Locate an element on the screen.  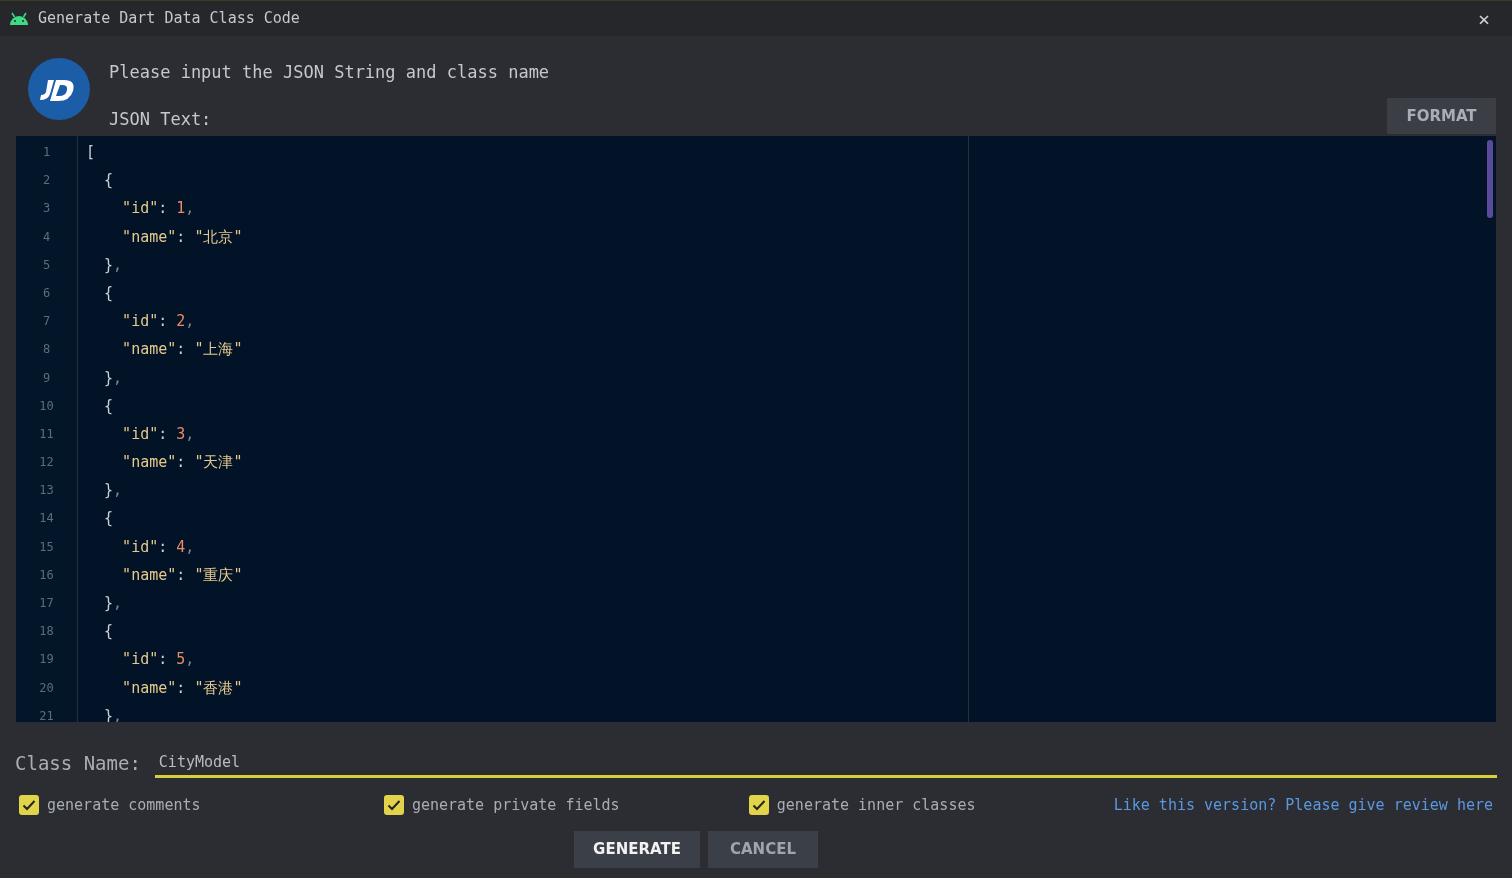
line-number: 2 is located at coordinates (46, 181).